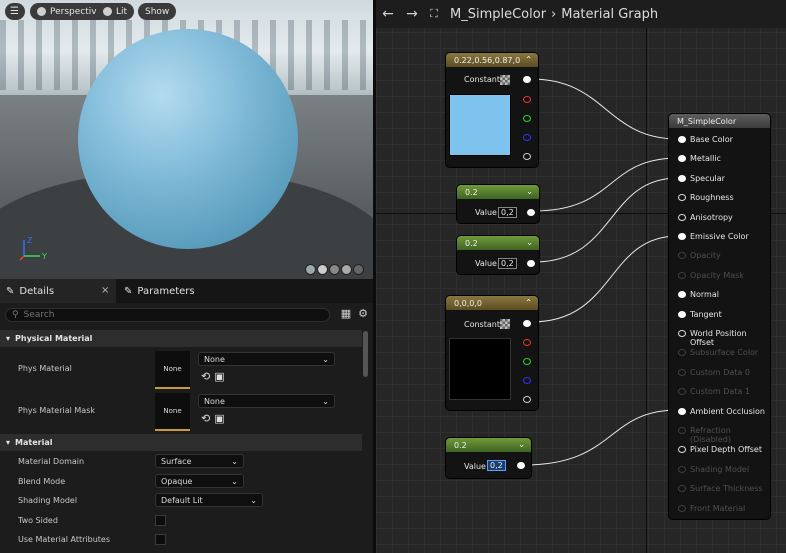 Image resolution: width=786 pixels, height=553 pixels. What do you see at coordinates (707, 121) in the screenshot?
I see `node-title: M_SimpleColor` at bounding box center [707, 121].